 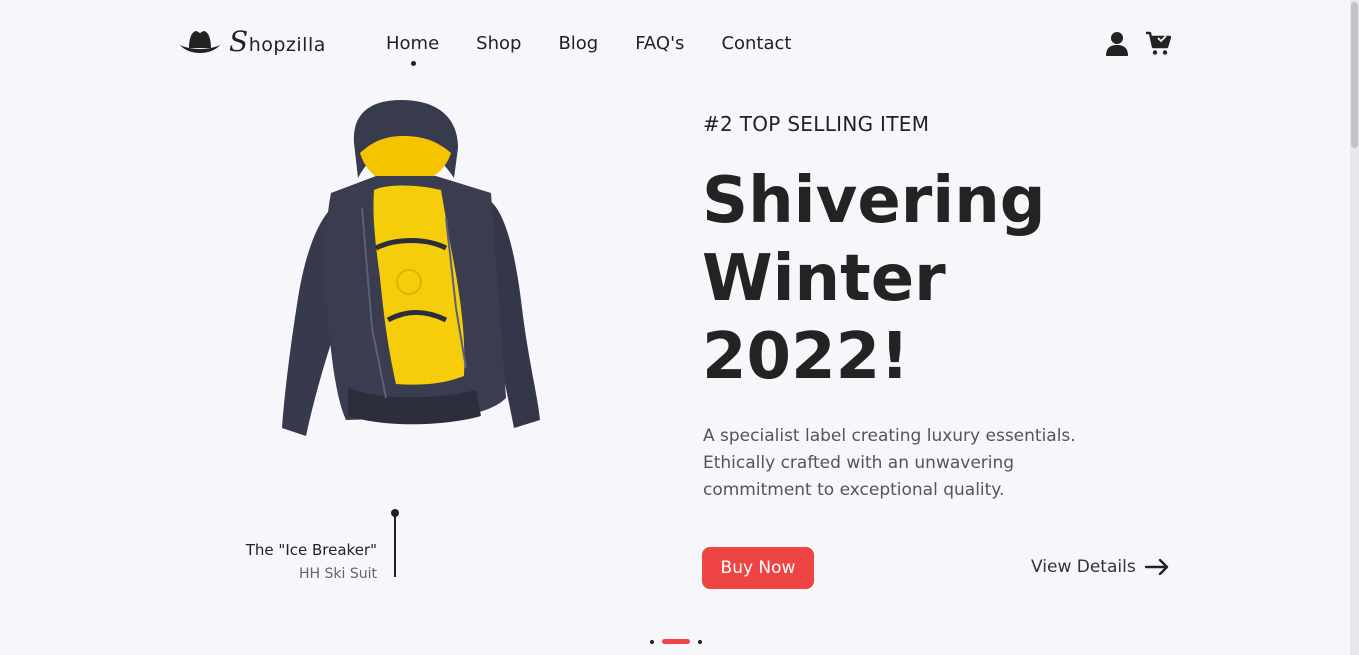 What do you see at coordinates (1354, 75) in the screenshot?
I see `scrollbar-thumb` at bounding box center [1354, 75].